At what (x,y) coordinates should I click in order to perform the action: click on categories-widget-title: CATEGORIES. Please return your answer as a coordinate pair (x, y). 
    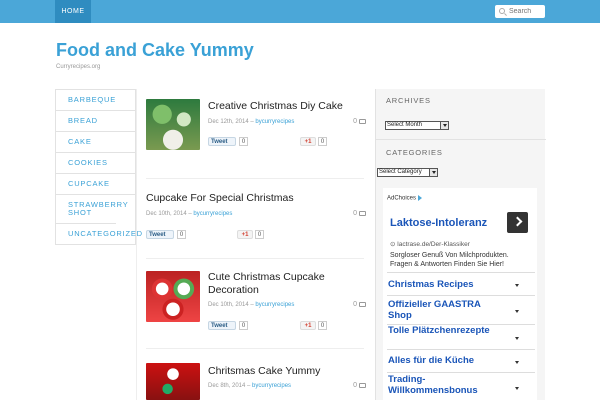
    Looking at the image, I should click on (414, 152).